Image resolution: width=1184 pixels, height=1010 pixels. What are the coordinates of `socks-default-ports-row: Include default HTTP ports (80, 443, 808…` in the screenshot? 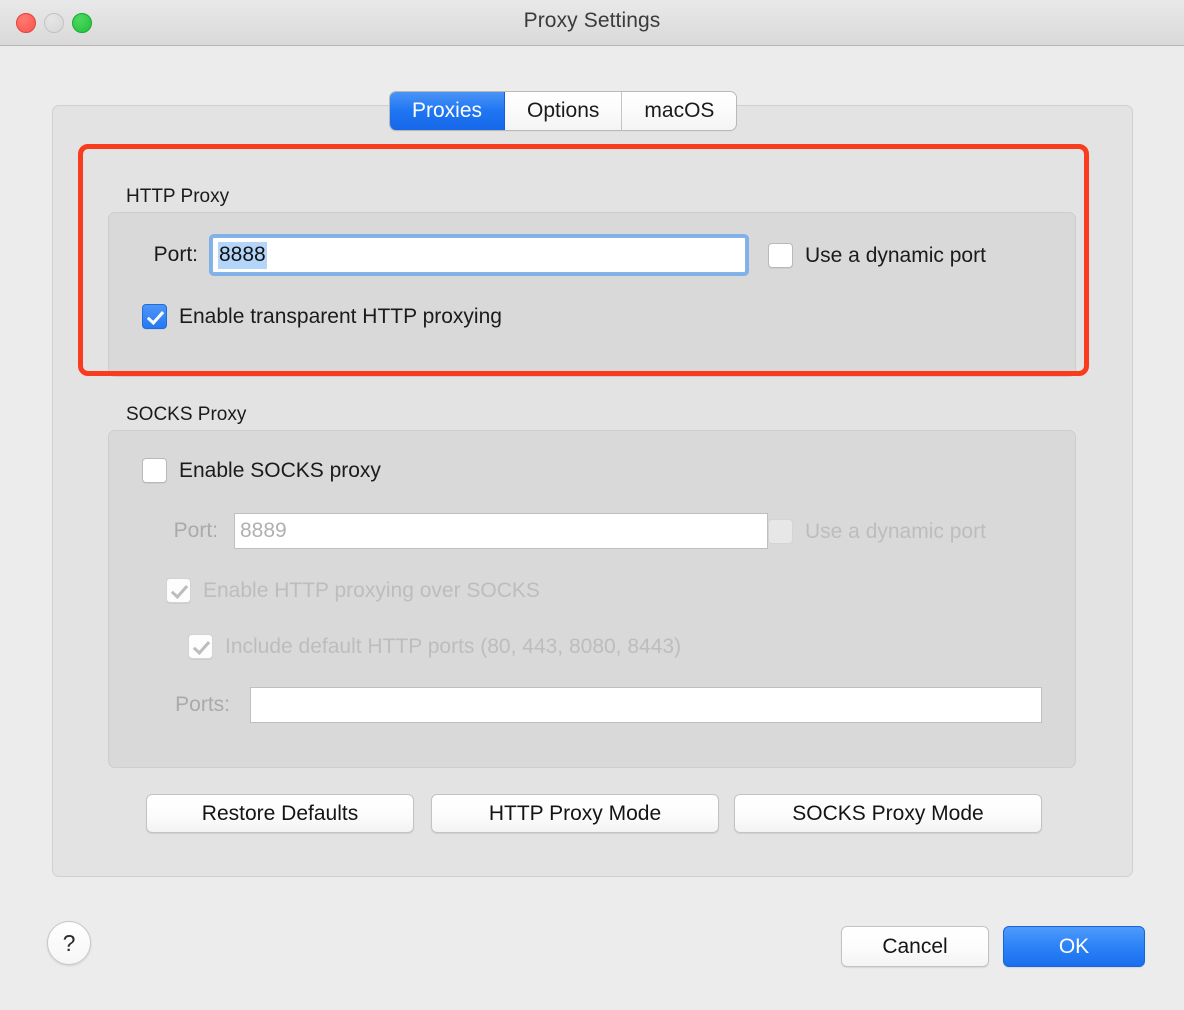 It's located at (434, 646).